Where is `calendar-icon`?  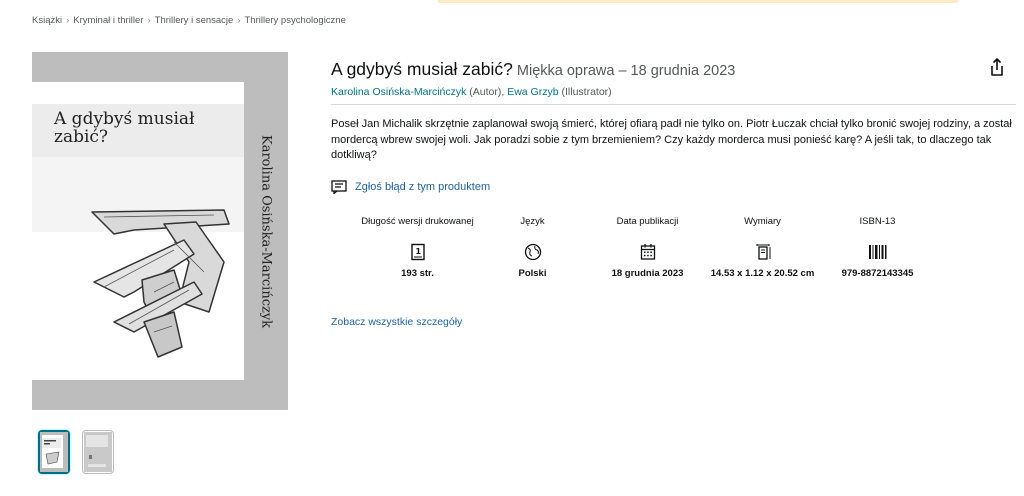
calendar-icon is located at coordinates (648, 252).